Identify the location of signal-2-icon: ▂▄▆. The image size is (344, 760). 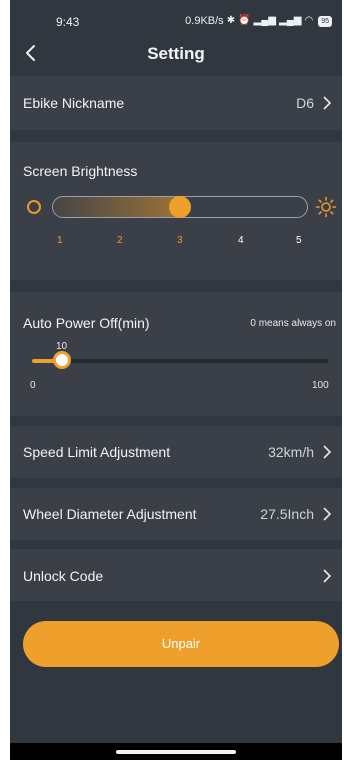
(290, 20).